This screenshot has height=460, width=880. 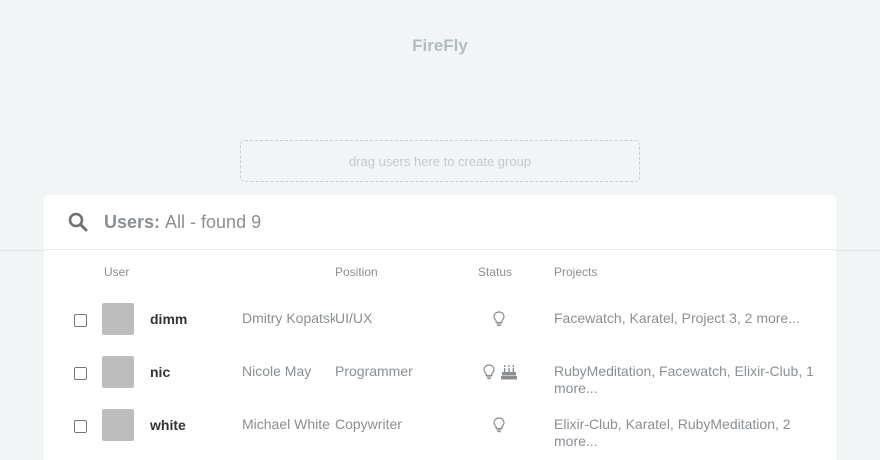 I want to click on user-position: UI/UX, so click(x=356, y=318).